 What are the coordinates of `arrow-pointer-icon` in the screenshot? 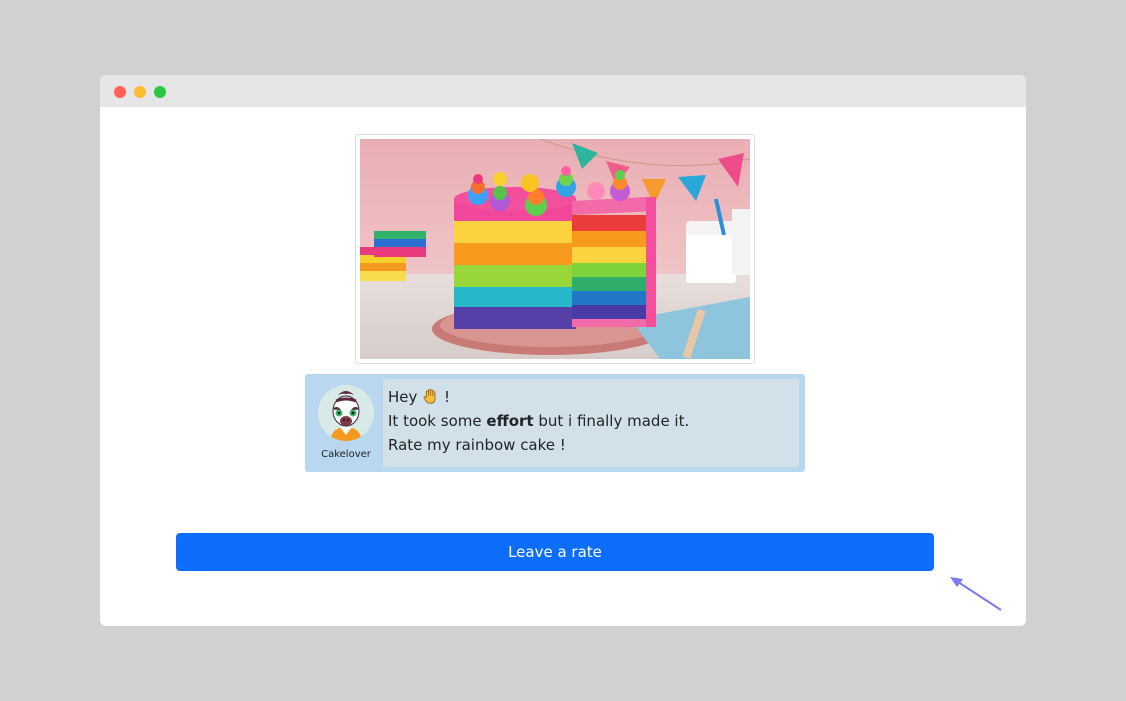 It's located at (976, 594).